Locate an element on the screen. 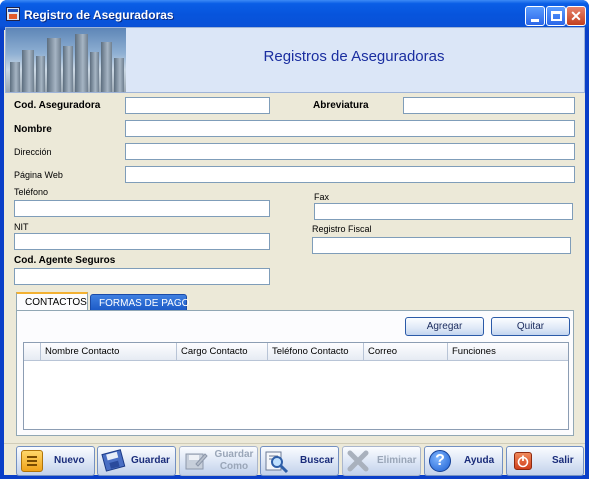 The image size is (589, 479). minimize-button is located at coordinates (535, 16).